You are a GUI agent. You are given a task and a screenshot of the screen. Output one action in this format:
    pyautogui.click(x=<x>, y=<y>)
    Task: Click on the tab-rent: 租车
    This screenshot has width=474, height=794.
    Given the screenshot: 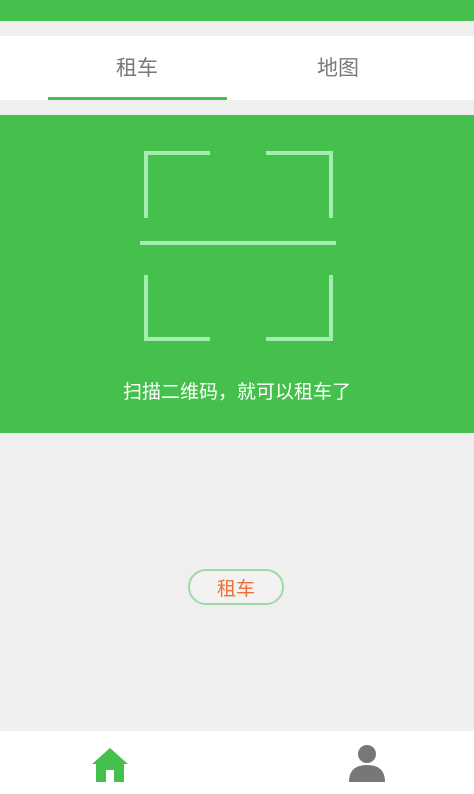 What is the action you would take?
    pyautogui.click(x=137, y=68)
    